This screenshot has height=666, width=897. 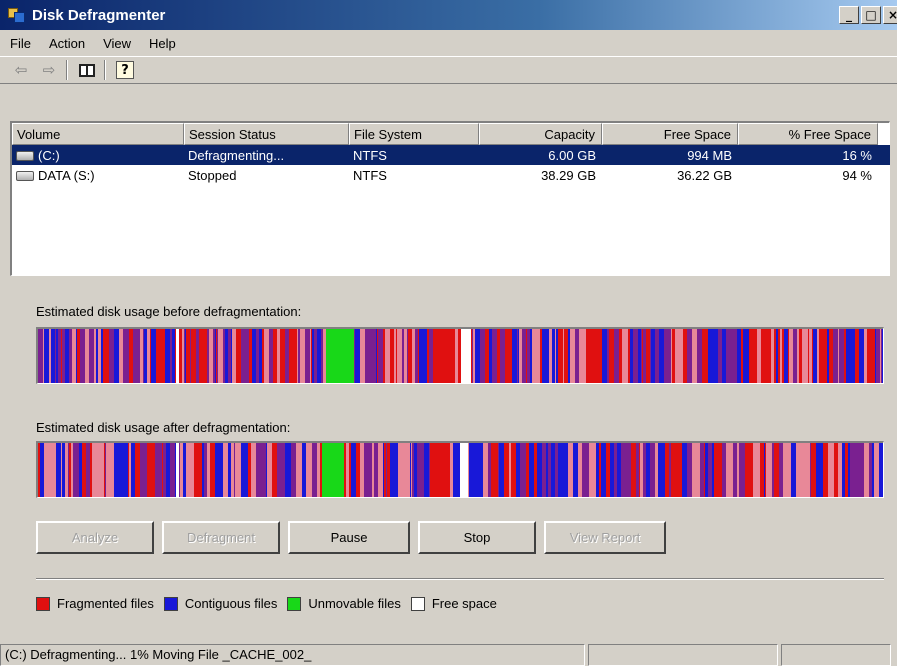 I want to click on volume-name: (C:), so click(x=49, y=155).